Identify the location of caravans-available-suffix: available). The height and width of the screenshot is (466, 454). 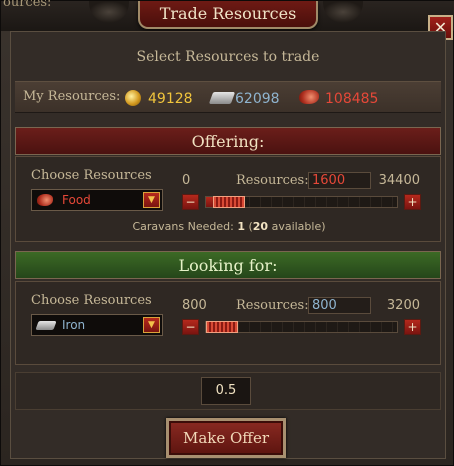
(298, 226).